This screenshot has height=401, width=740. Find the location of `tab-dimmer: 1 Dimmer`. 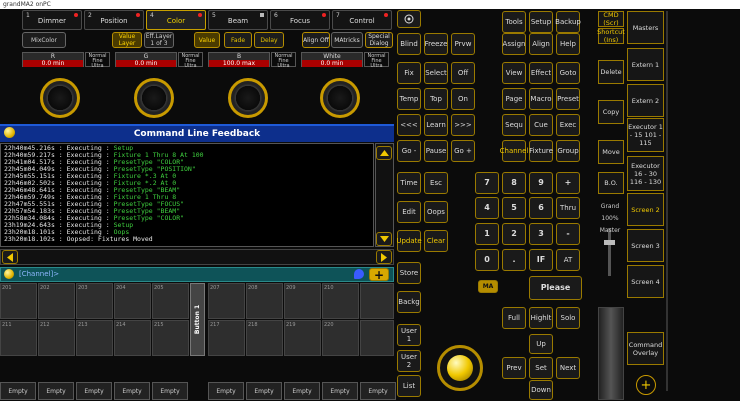

tab-dimmer: 1 Dimmer is located at coordinates (52, 20).